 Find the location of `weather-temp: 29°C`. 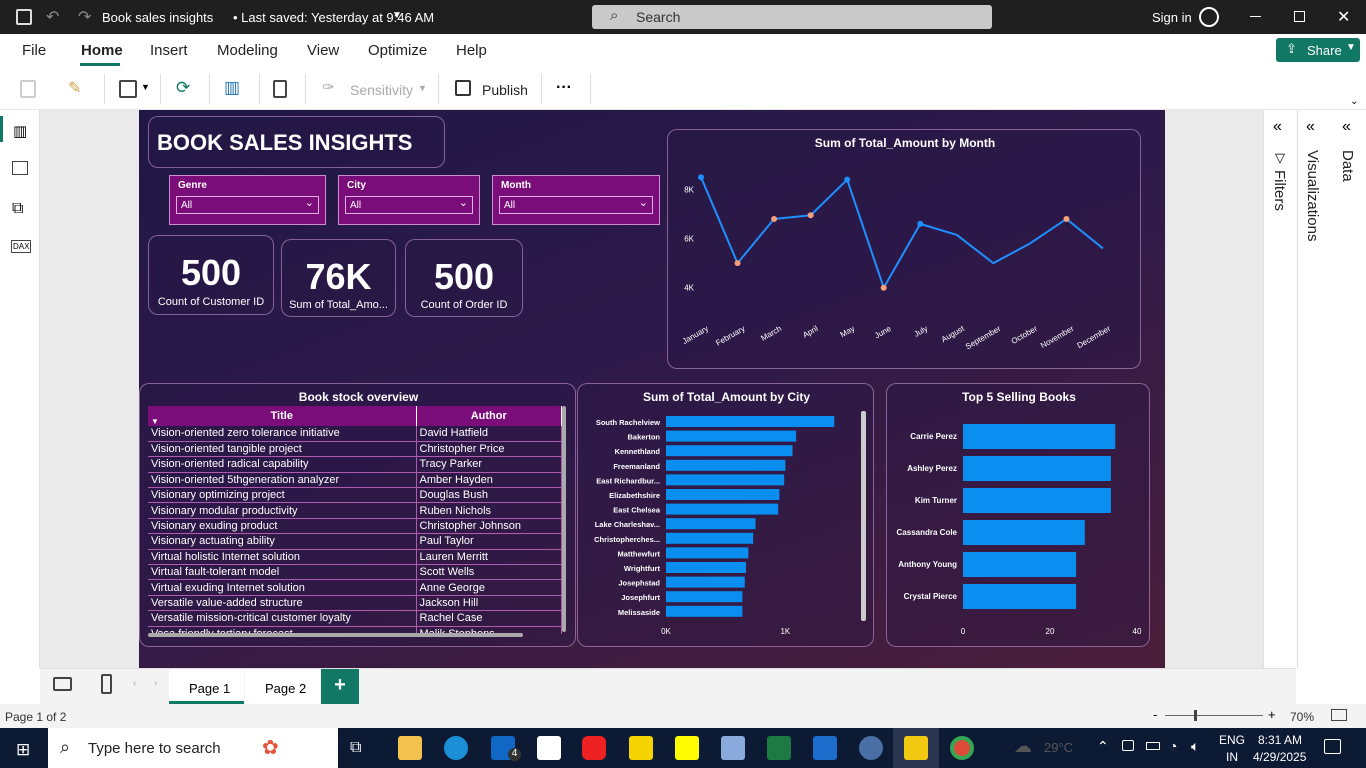

weather-temp: 29°C is located at coordinates (1058, 747).